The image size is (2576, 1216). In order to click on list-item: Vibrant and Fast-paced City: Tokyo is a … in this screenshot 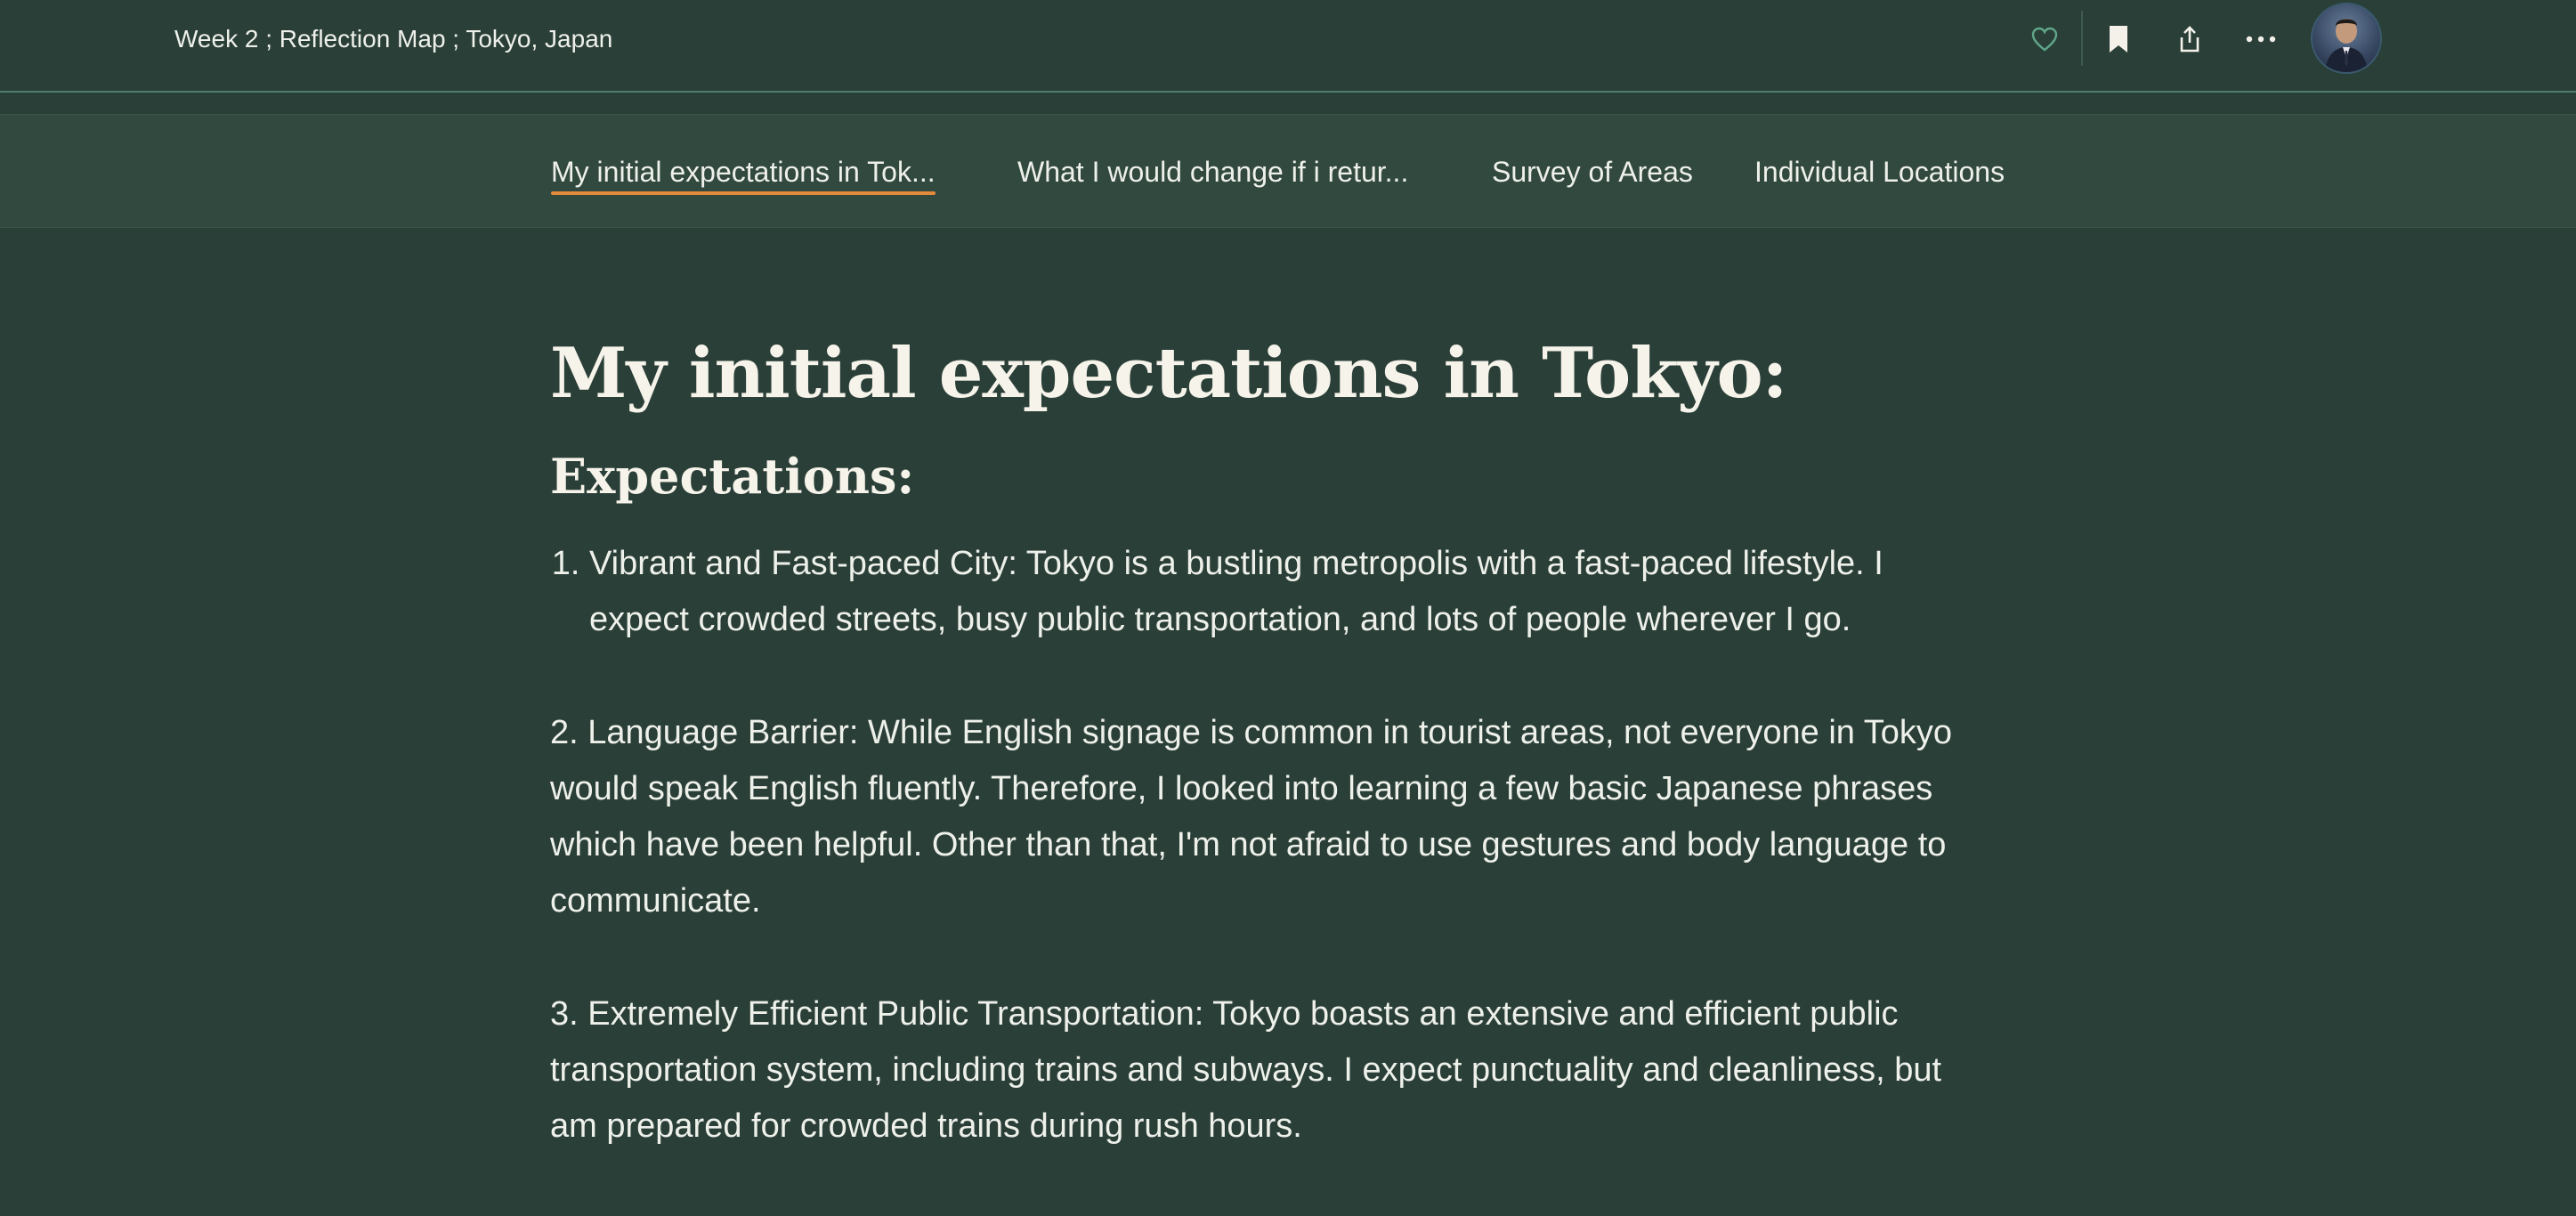, I will do `click(1290, 592)`.